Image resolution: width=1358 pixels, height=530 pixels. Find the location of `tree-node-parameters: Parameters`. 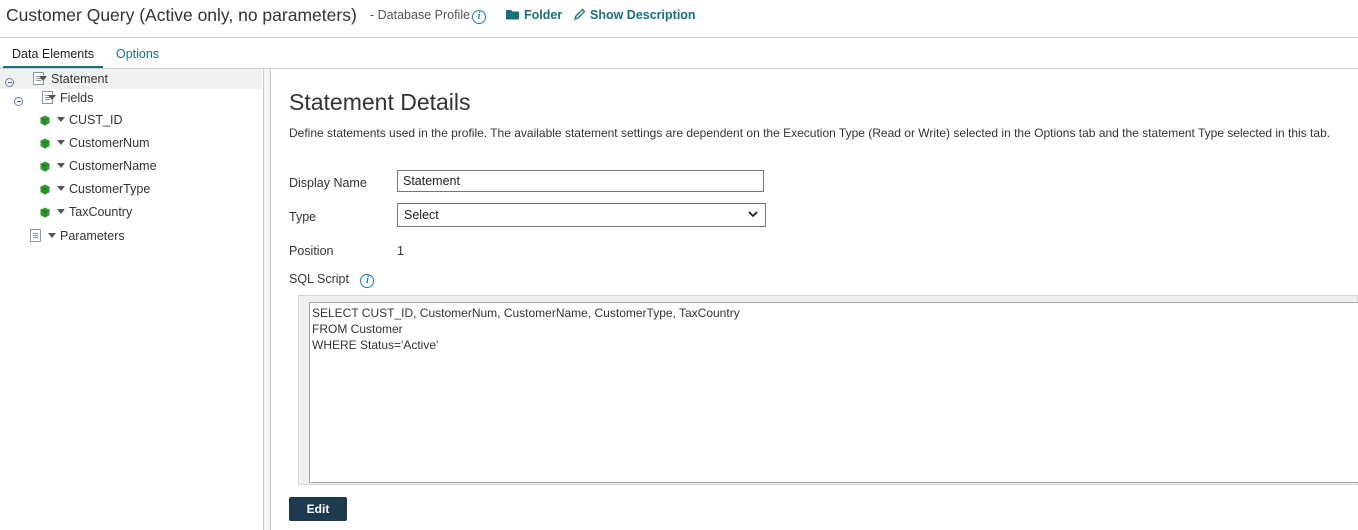

tree-node-parameters: Parameters is located at coordinates (131, 236).